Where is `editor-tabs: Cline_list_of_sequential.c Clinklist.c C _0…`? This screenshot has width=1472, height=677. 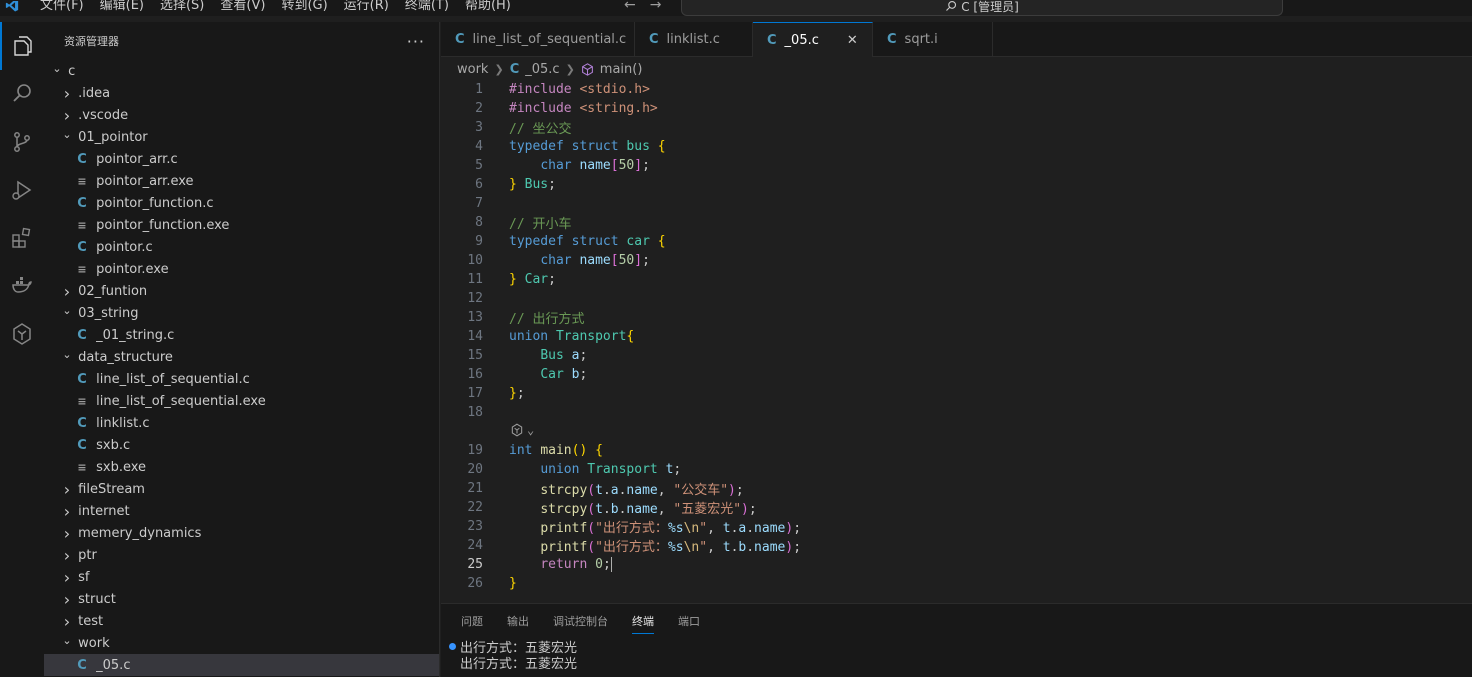 editor-tabs: Cline_list_of_sequential.c Clinklist.c C _0… is located at coordinates (956, 39).